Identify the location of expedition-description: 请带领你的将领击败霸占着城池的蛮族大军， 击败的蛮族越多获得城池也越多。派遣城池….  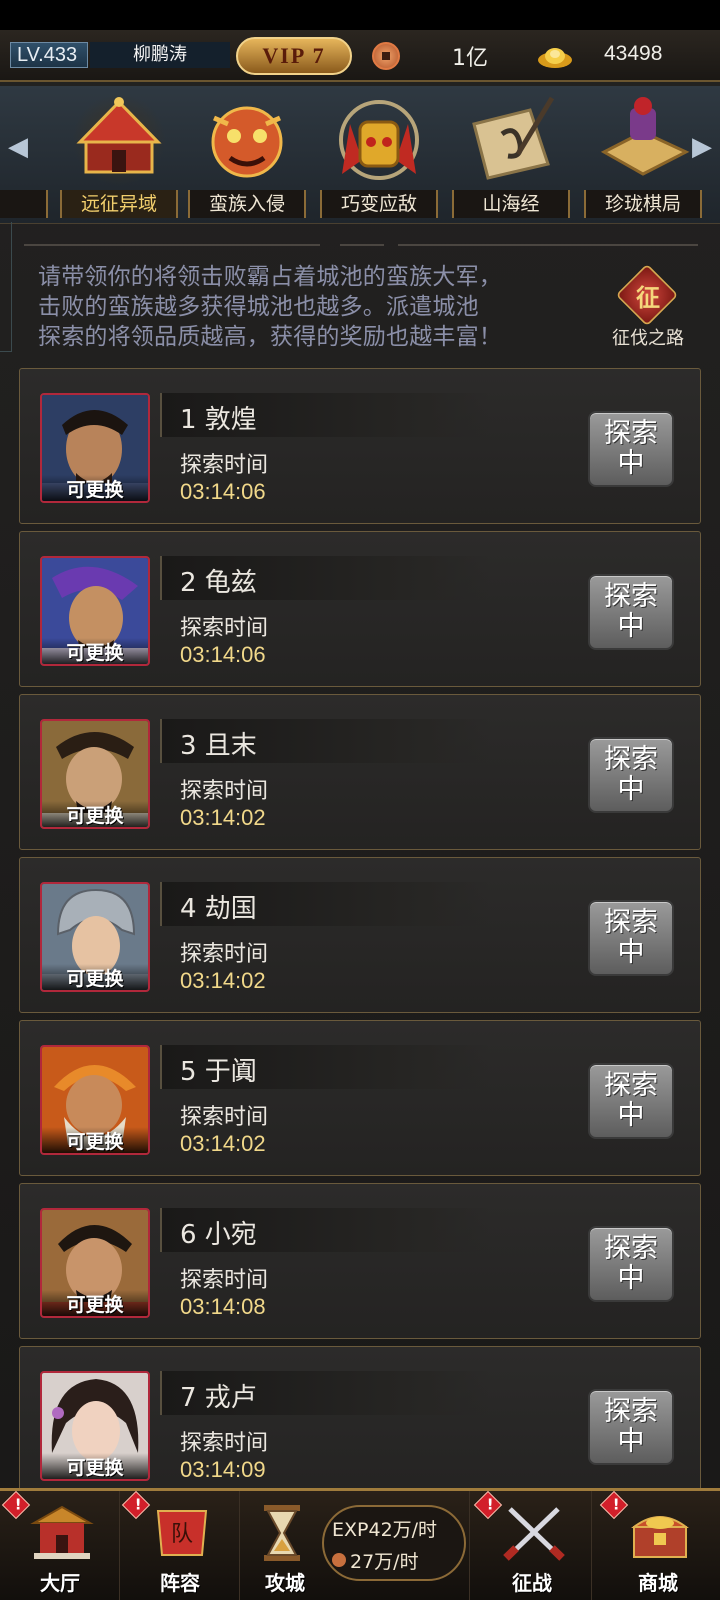
(308, 307).